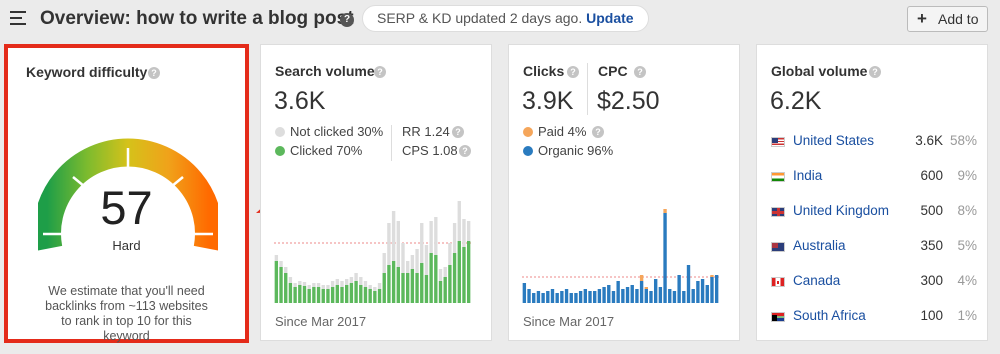 The image size is (1000, 354). What do you see at coordinates (833, 140) in the screenshot?
I see `country-name: United States` at bounding box center [833, 140].